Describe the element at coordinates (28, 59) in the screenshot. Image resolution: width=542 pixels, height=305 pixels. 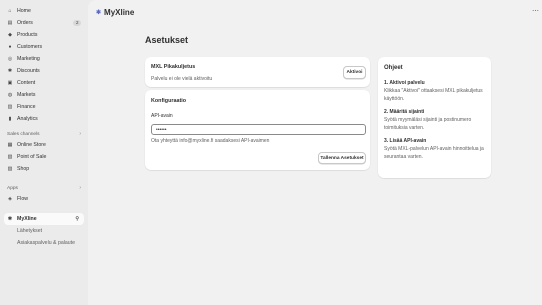
I see `sidebar-item-label: Marketing` at that location.